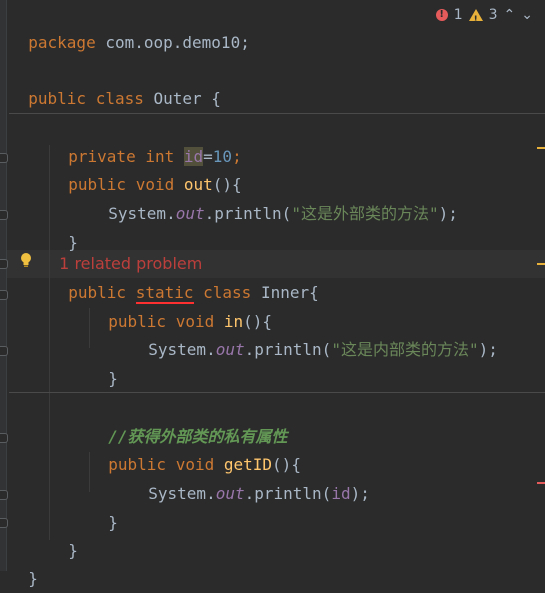  What do you see at coordinates (541, 483) in the screenshot?
I see `error-stripe-marker` at bounding box center [541, 483].